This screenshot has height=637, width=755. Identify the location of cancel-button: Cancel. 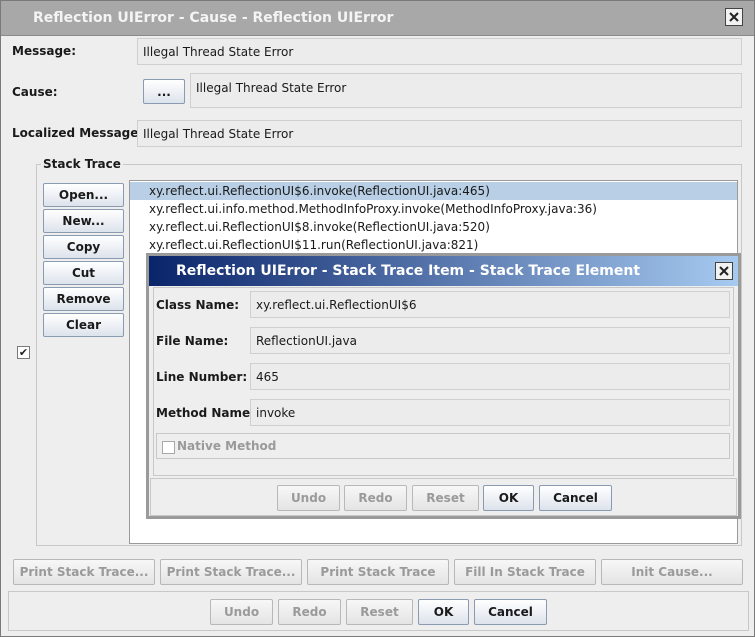
(510, 612).